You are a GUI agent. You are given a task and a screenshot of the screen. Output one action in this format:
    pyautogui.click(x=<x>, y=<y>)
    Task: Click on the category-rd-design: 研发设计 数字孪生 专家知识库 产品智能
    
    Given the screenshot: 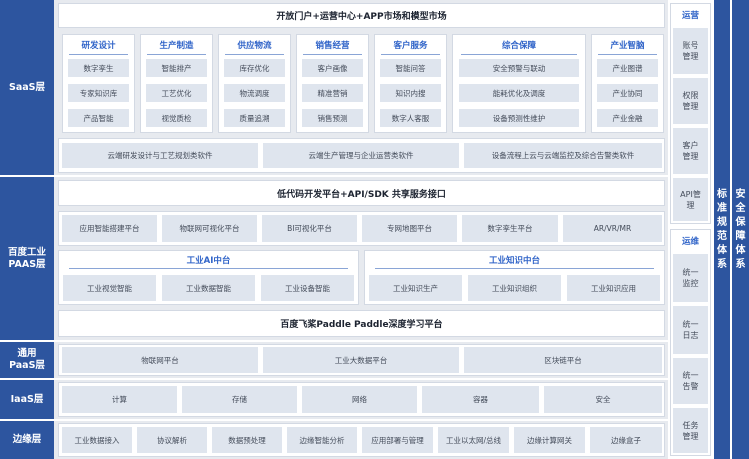 What is the action you would take?
    pyautogui.click(x=98, y=83)
    